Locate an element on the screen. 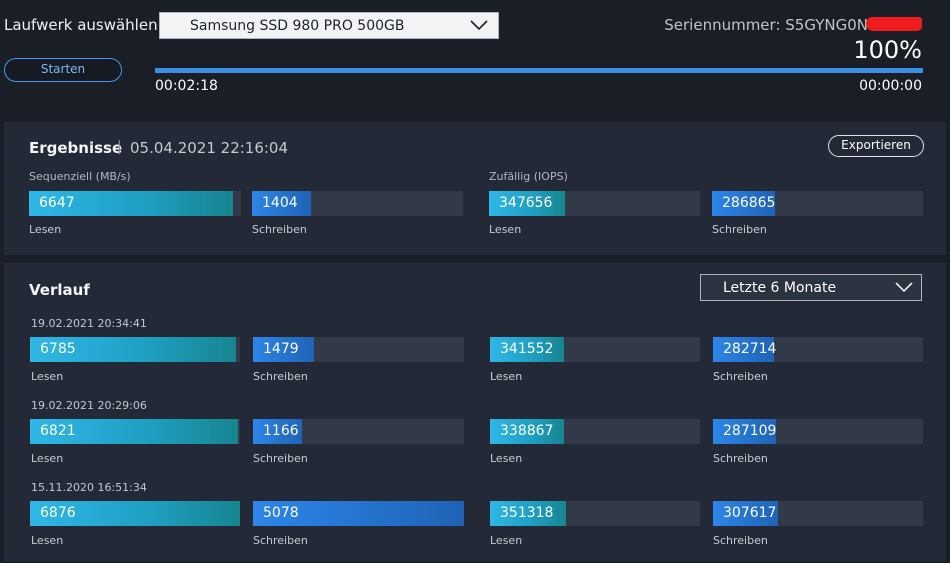 The height and width of the screenshot is (563, 950). history-bar-value: 6876 is located at coordinates (58, 513).